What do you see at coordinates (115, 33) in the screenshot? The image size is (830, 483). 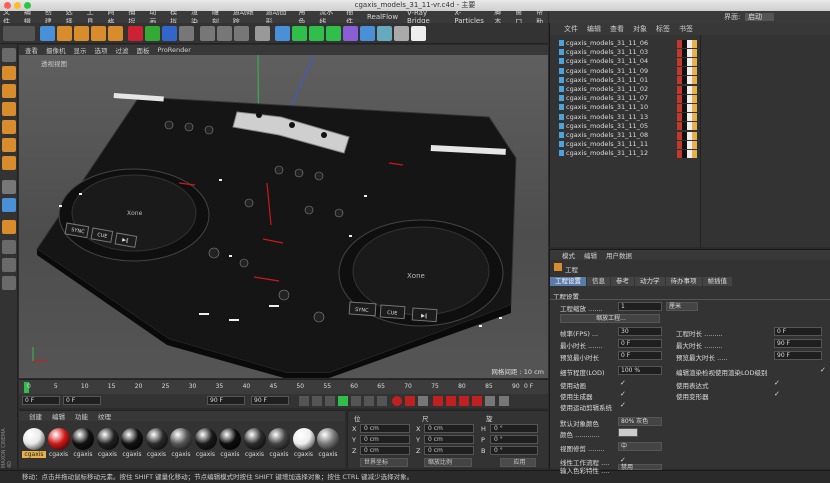 I see `recent-tools-icon` at bounding box center [115, 33].